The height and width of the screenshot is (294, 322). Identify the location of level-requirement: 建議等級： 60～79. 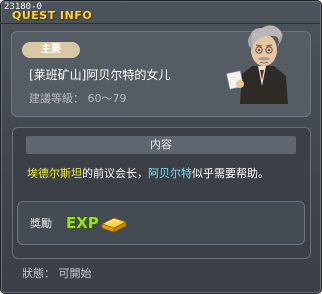
(78, 98).